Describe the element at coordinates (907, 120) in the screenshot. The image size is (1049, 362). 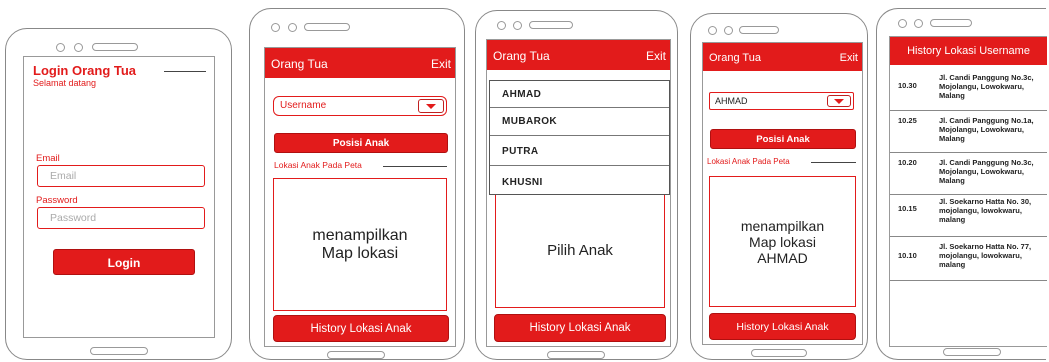
I see `history-time: 10.25` at that location.